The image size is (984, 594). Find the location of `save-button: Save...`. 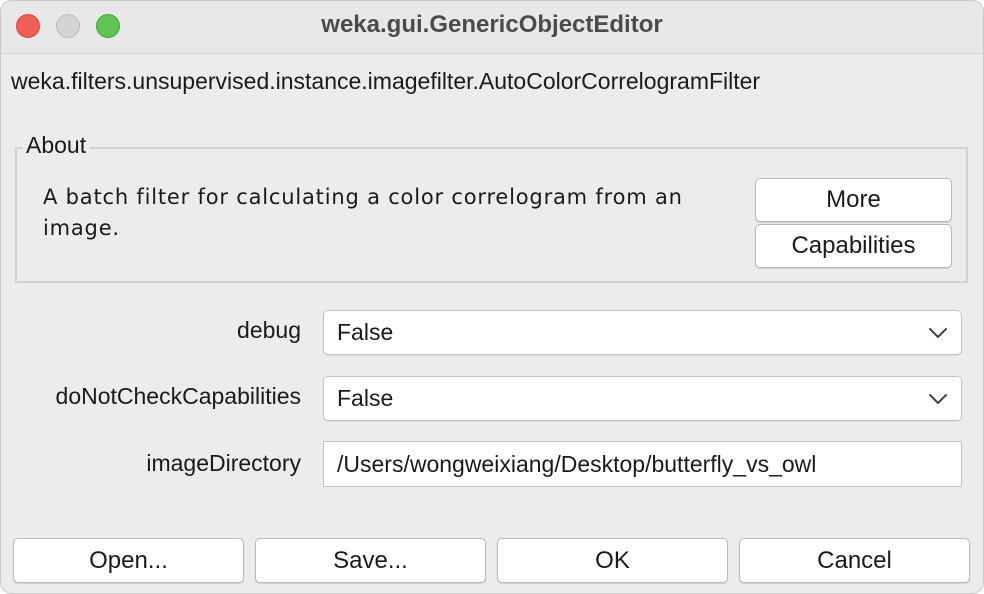

save-button: Save... is located at coordinates (370, 560).